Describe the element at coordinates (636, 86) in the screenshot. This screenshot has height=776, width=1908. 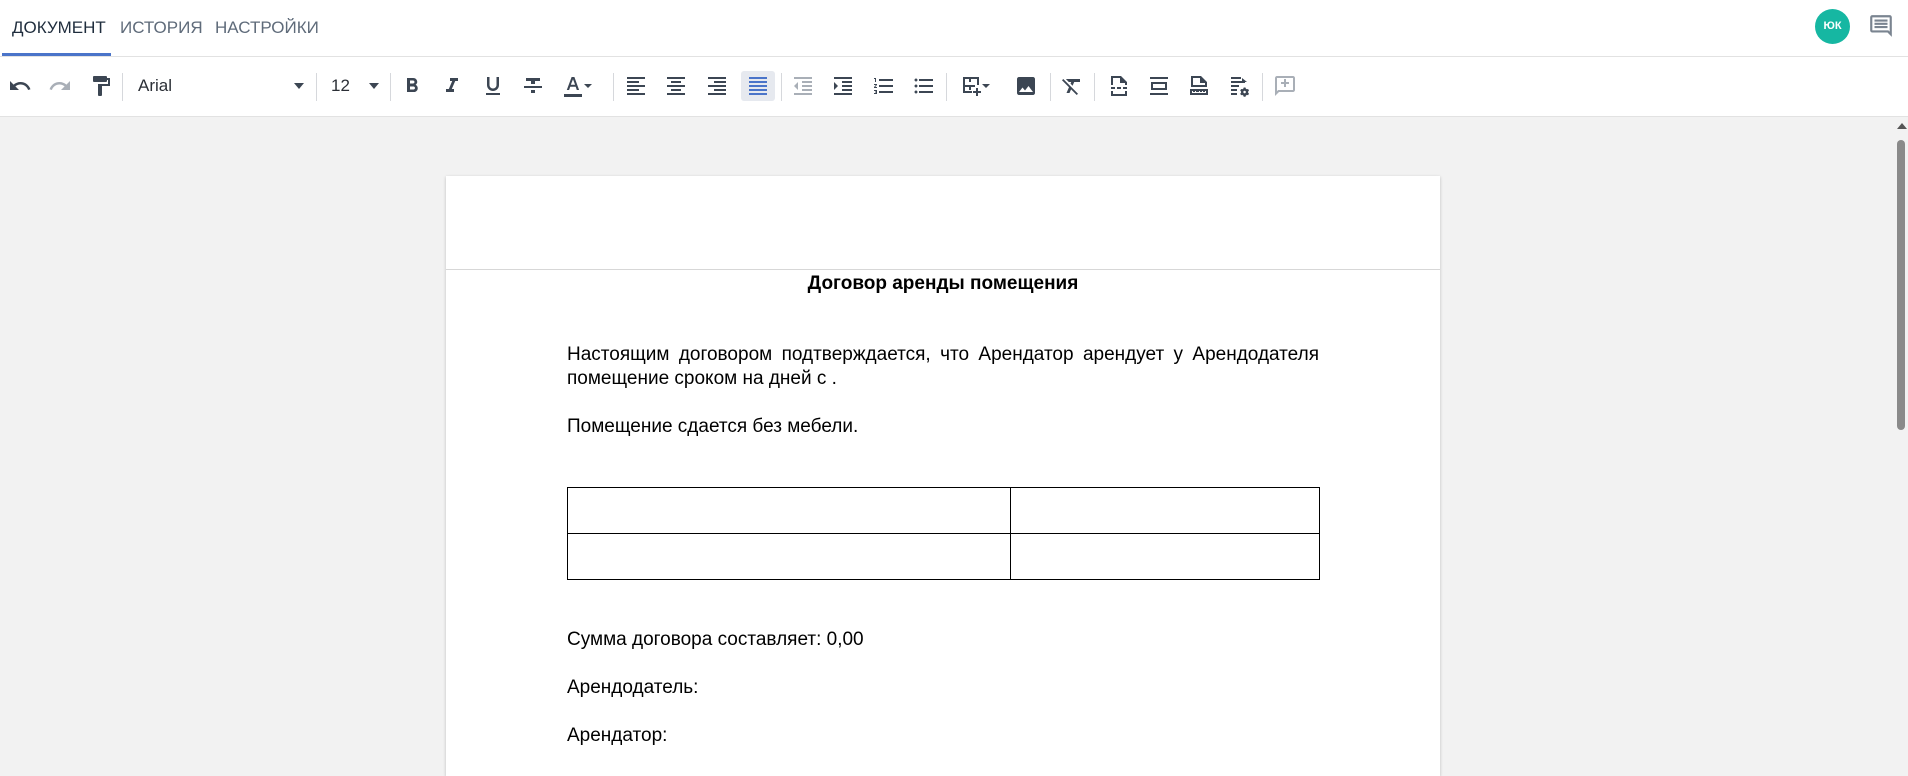
I see `align-left-icon` at that location.